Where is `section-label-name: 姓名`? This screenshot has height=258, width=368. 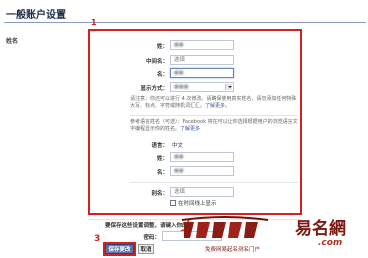
section-label-name: 姓名 is located at coordinates (12, 41).